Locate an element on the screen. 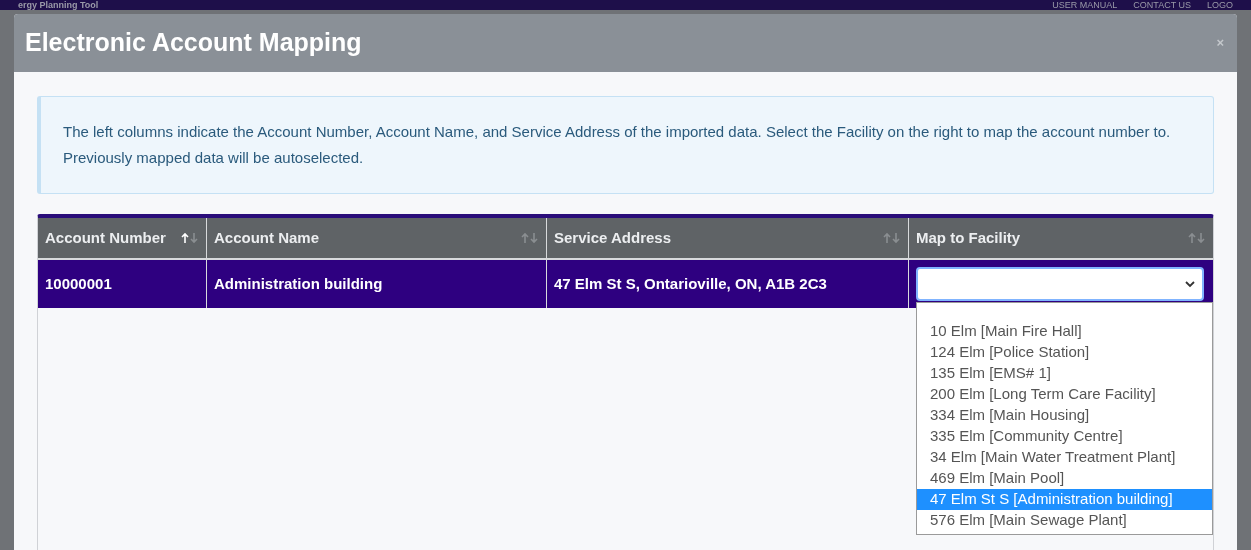  column-header: Map to Facility is located at coordinates (1060, 238).